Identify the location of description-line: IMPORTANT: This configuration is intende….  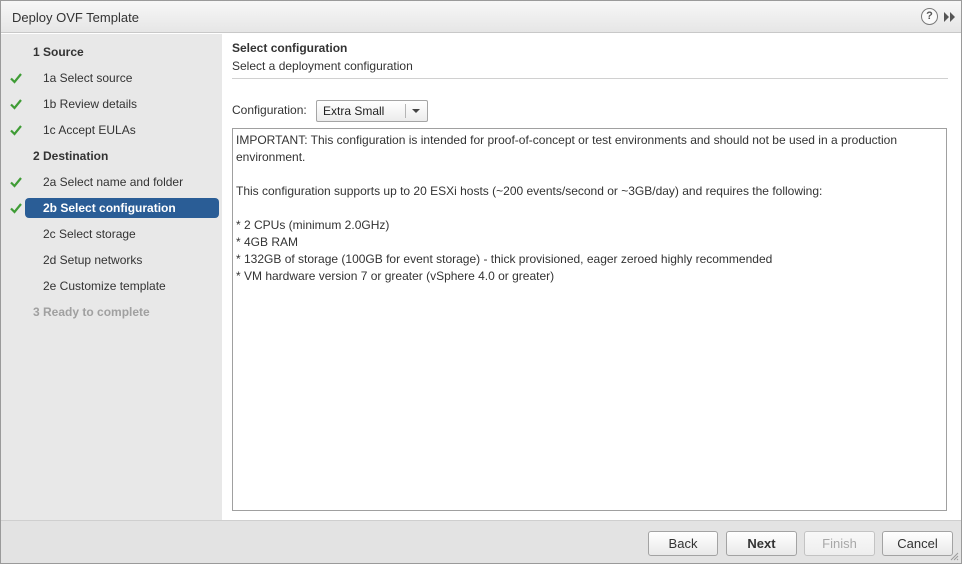
(567, 148).